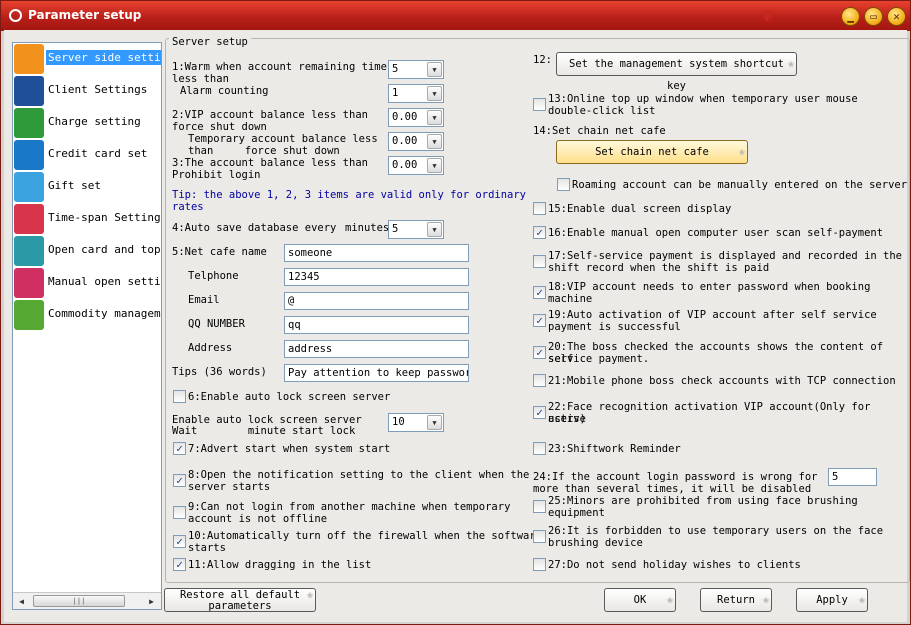 The height and width of the screenshot is (625, 911). What do you see at coordinates (539, 448) in the screenshot?
I see `opt23-checkbox` at bounding box center [539, 448].